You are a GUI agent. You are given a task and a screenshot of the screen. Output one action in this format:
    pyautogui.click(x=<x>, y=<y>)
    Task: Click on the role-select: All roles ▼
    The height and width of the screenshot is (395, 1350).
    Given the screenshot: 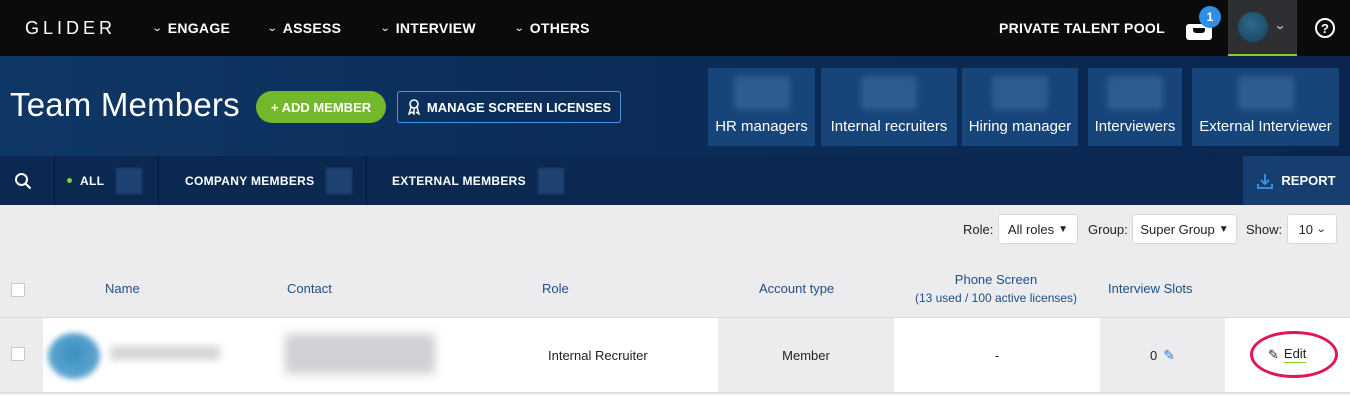 What is the action you would take?
    pyautogui.click(x=1038, y=229)
    